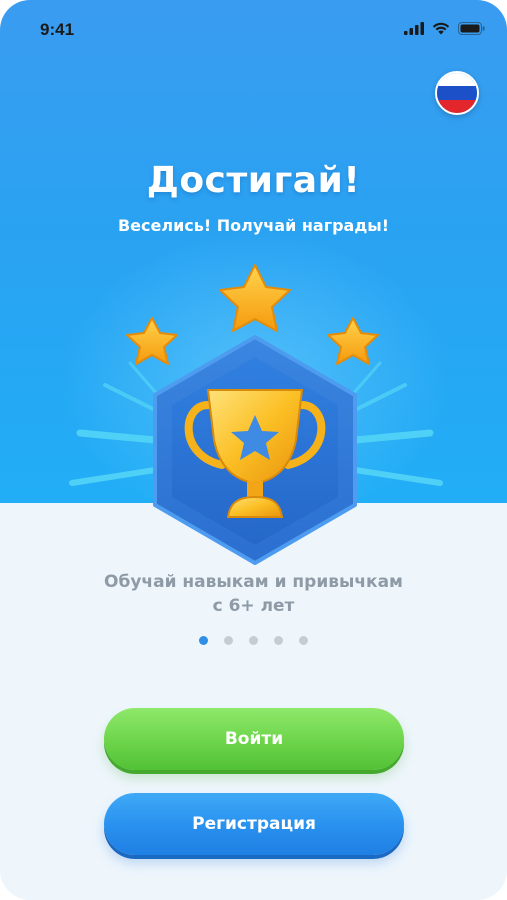 This screenshot has width=507, height=900. I want to click on cellular-signal-icon, so click(414, 28).